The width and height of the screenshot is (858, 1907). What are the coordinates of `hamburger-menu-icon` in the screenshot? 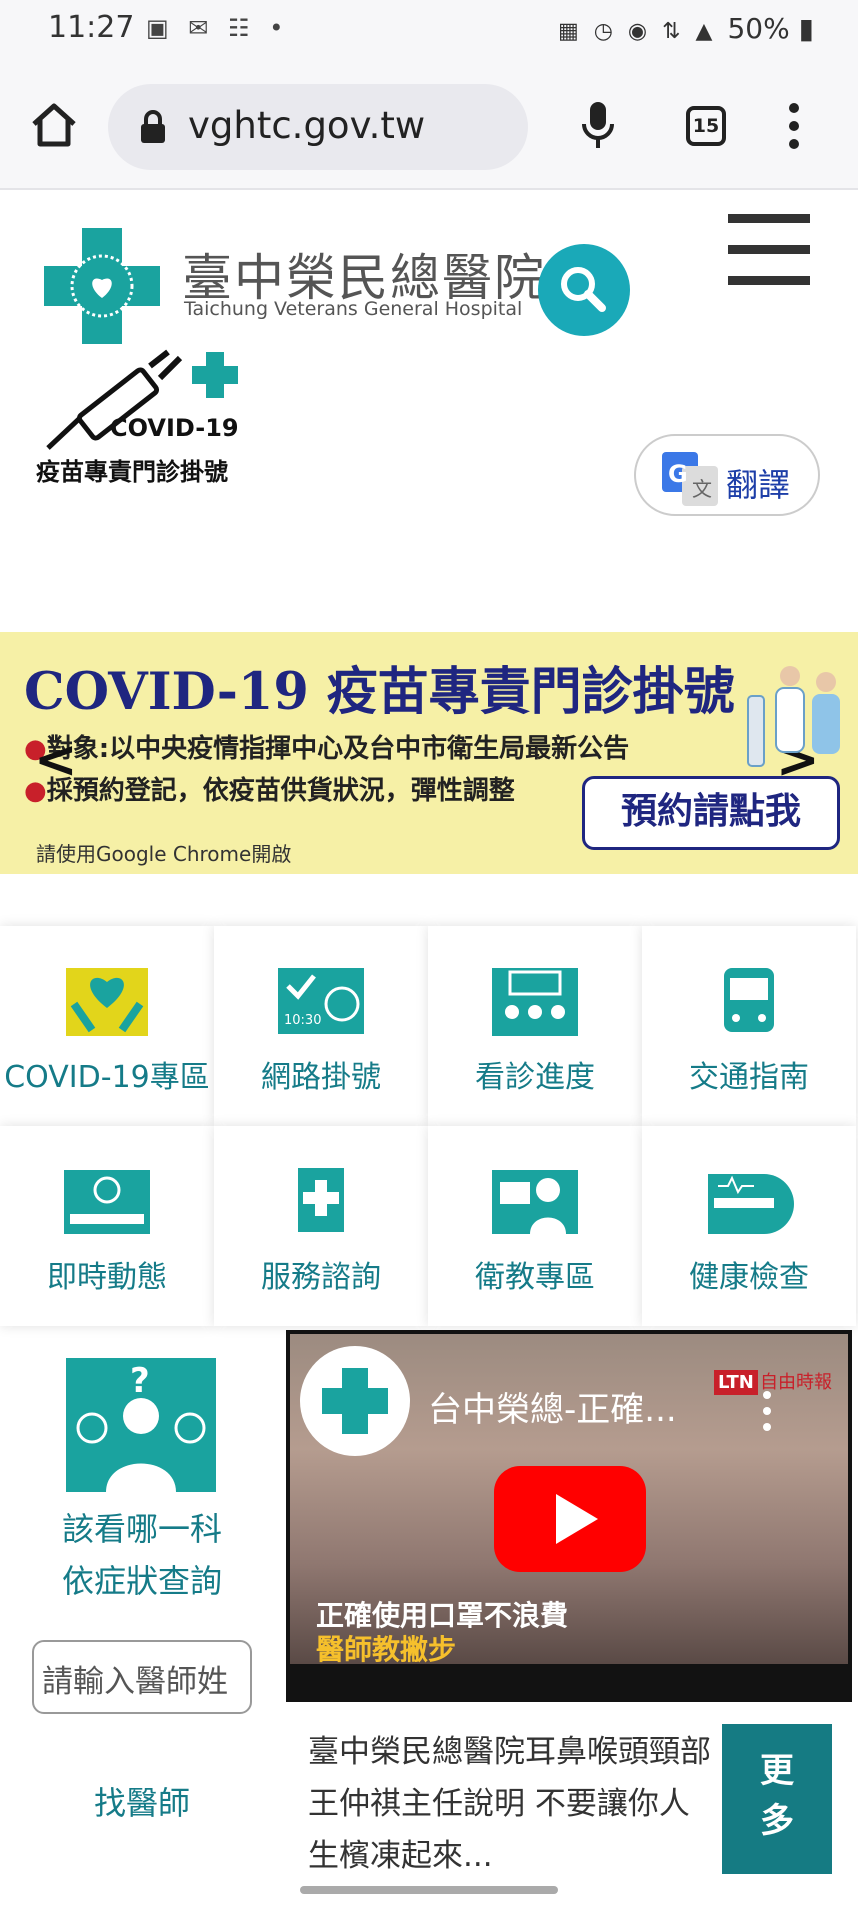 It's located at (769, 250).